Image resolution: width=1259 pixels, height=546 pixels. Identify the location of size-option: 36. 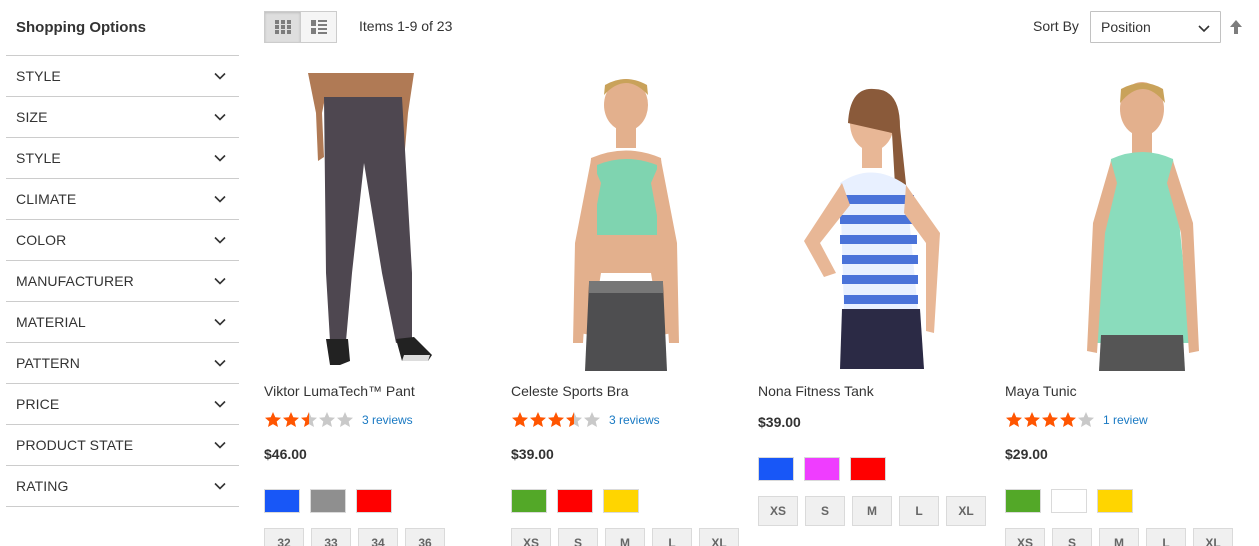
(425, 537).